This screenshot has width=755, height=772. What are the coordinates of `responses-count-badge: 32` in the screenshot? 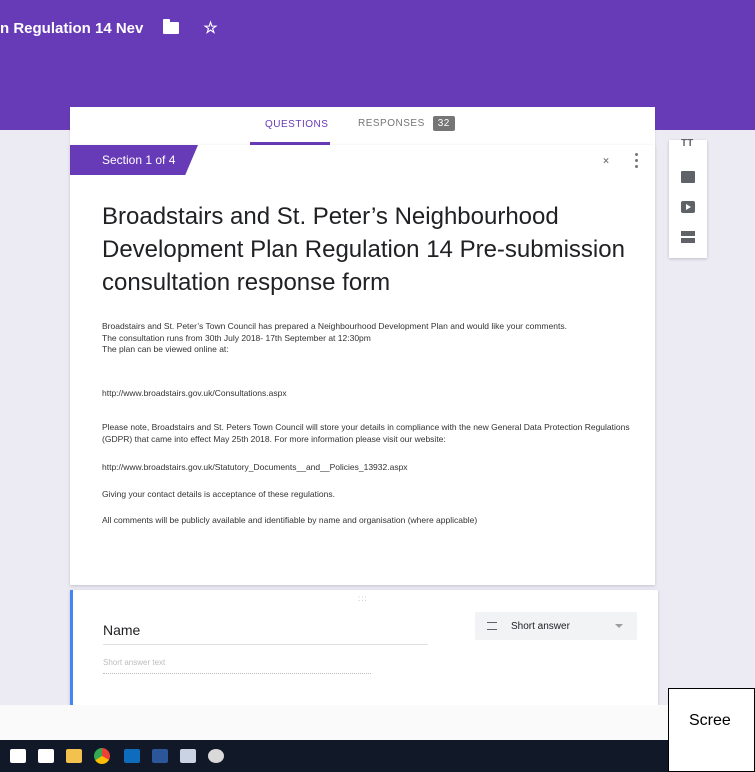 It's located at (443, 123).